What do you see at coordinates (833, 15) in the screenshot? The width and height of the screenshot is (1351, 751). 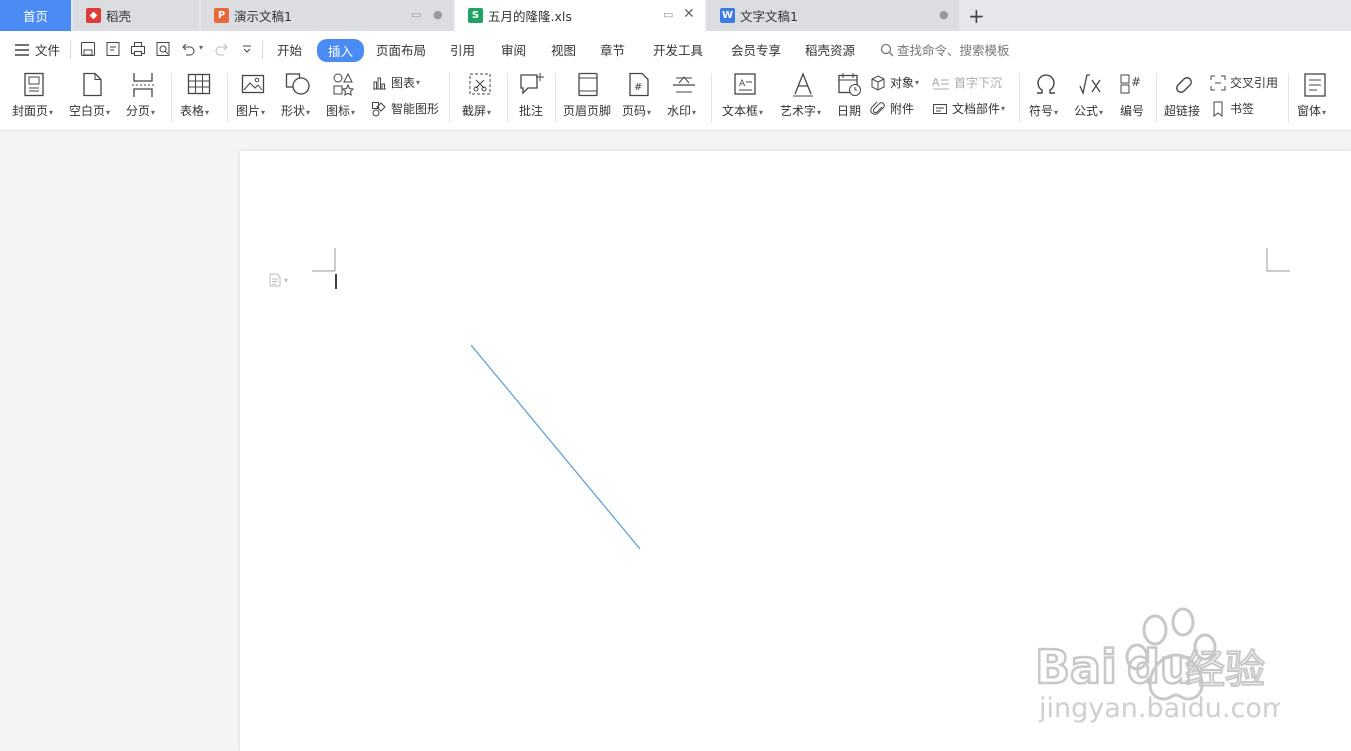 I see `tab-writer: W 文字文稿1 ●` at bounding box center [833, 15].